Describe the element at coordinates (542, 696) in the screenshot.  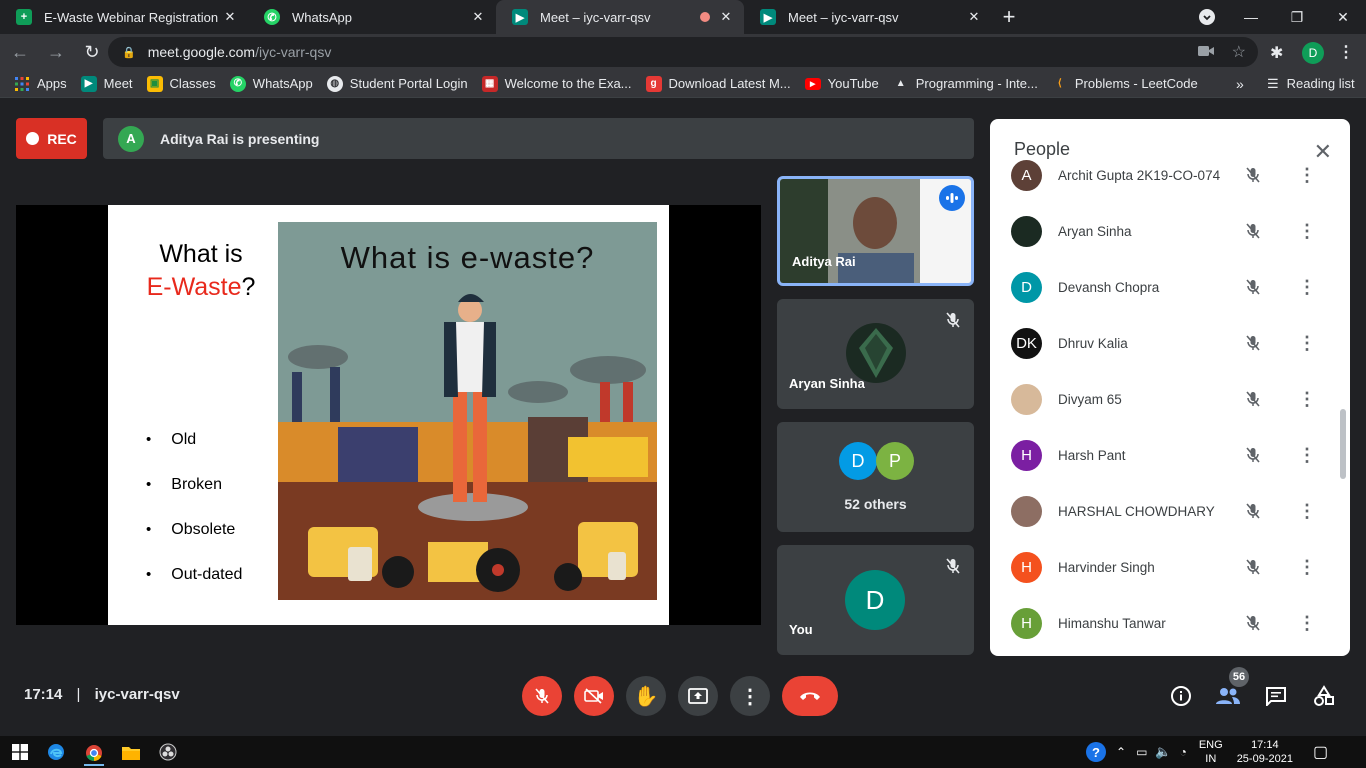
I see `mic-toggle-button` at that location.